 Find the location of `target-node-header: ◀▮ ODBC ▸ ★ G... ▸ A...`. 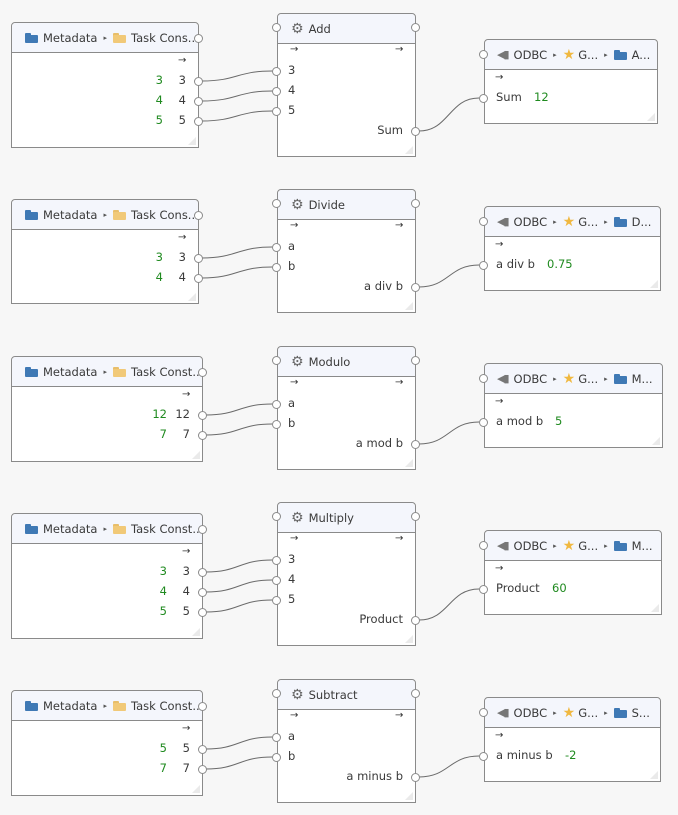

target-node-header: ◀▮ ODBC ▸ ★ G... ▸ A... is located at coordinates (571, 55).